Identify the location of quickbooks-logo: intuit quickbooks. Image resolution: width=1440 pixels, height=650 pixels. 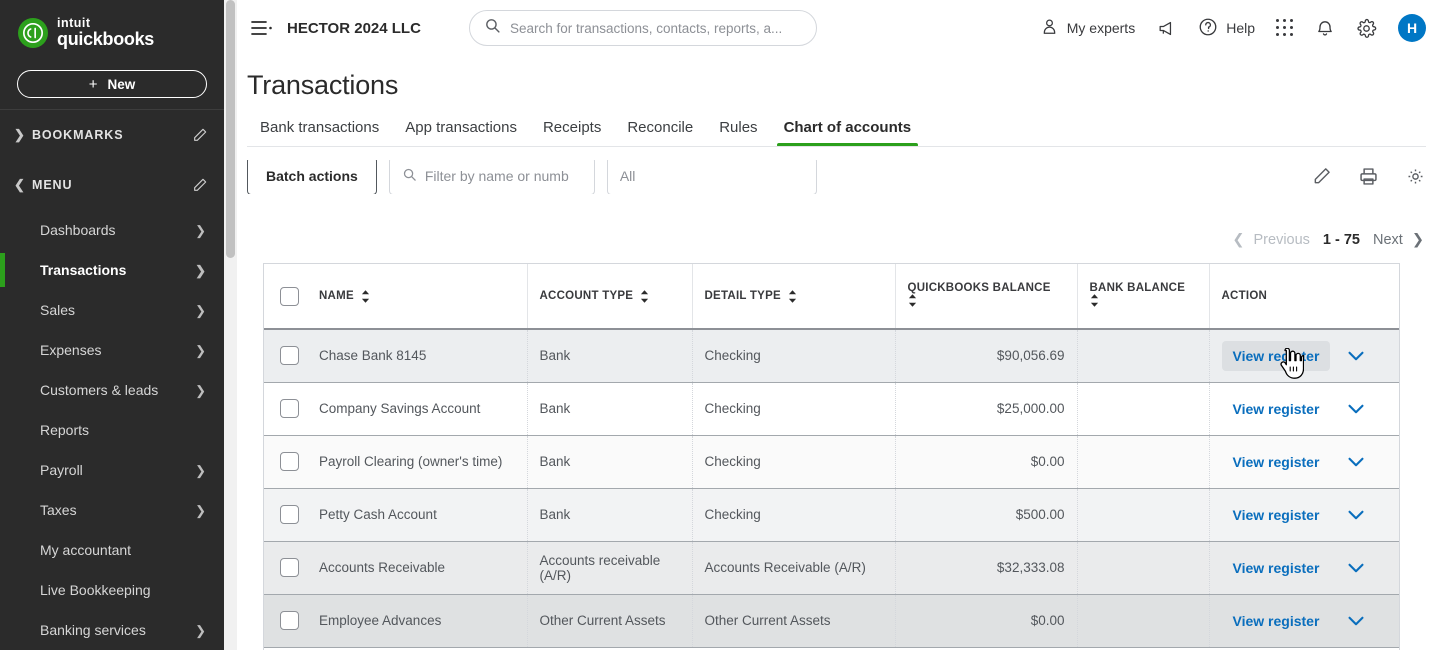
(112, 33).